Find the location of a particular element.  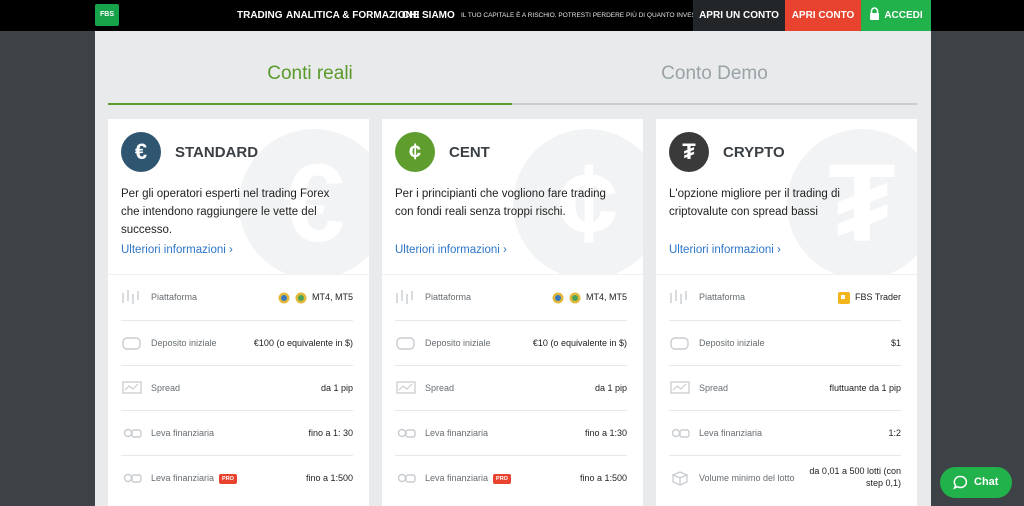

chat-bubble-icon is located at coordinates (960, 482).